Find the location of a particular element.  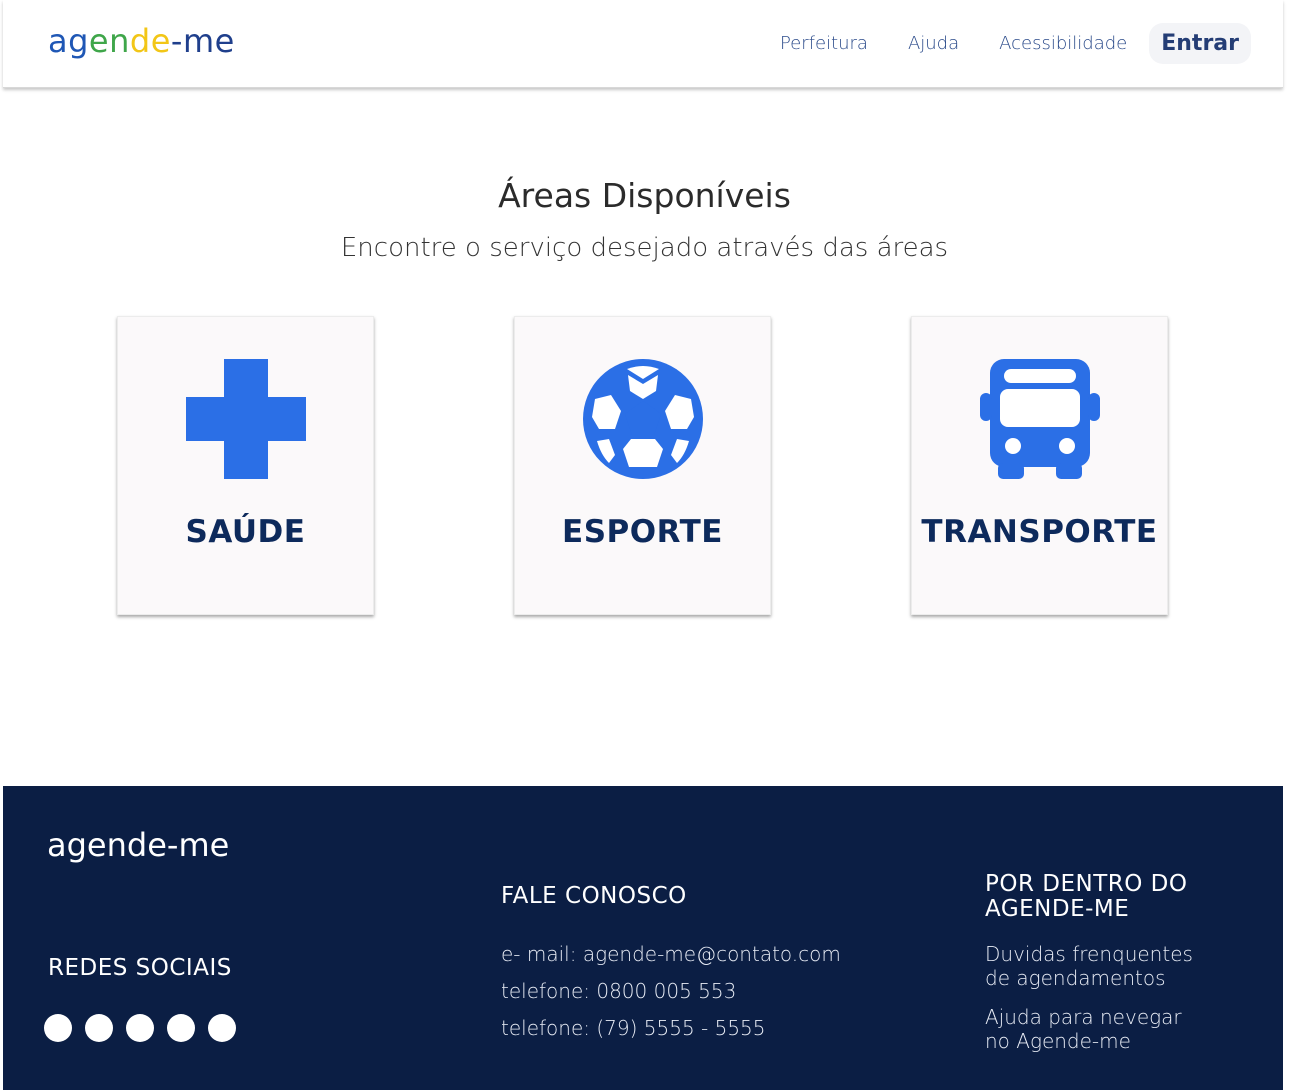

social-links is located at coordinates (146, 1028).